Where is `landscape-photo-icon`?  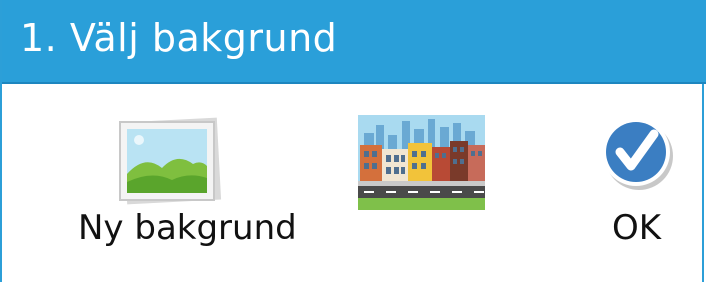 landscape-photo-icon is located at coordinates (170, 161).